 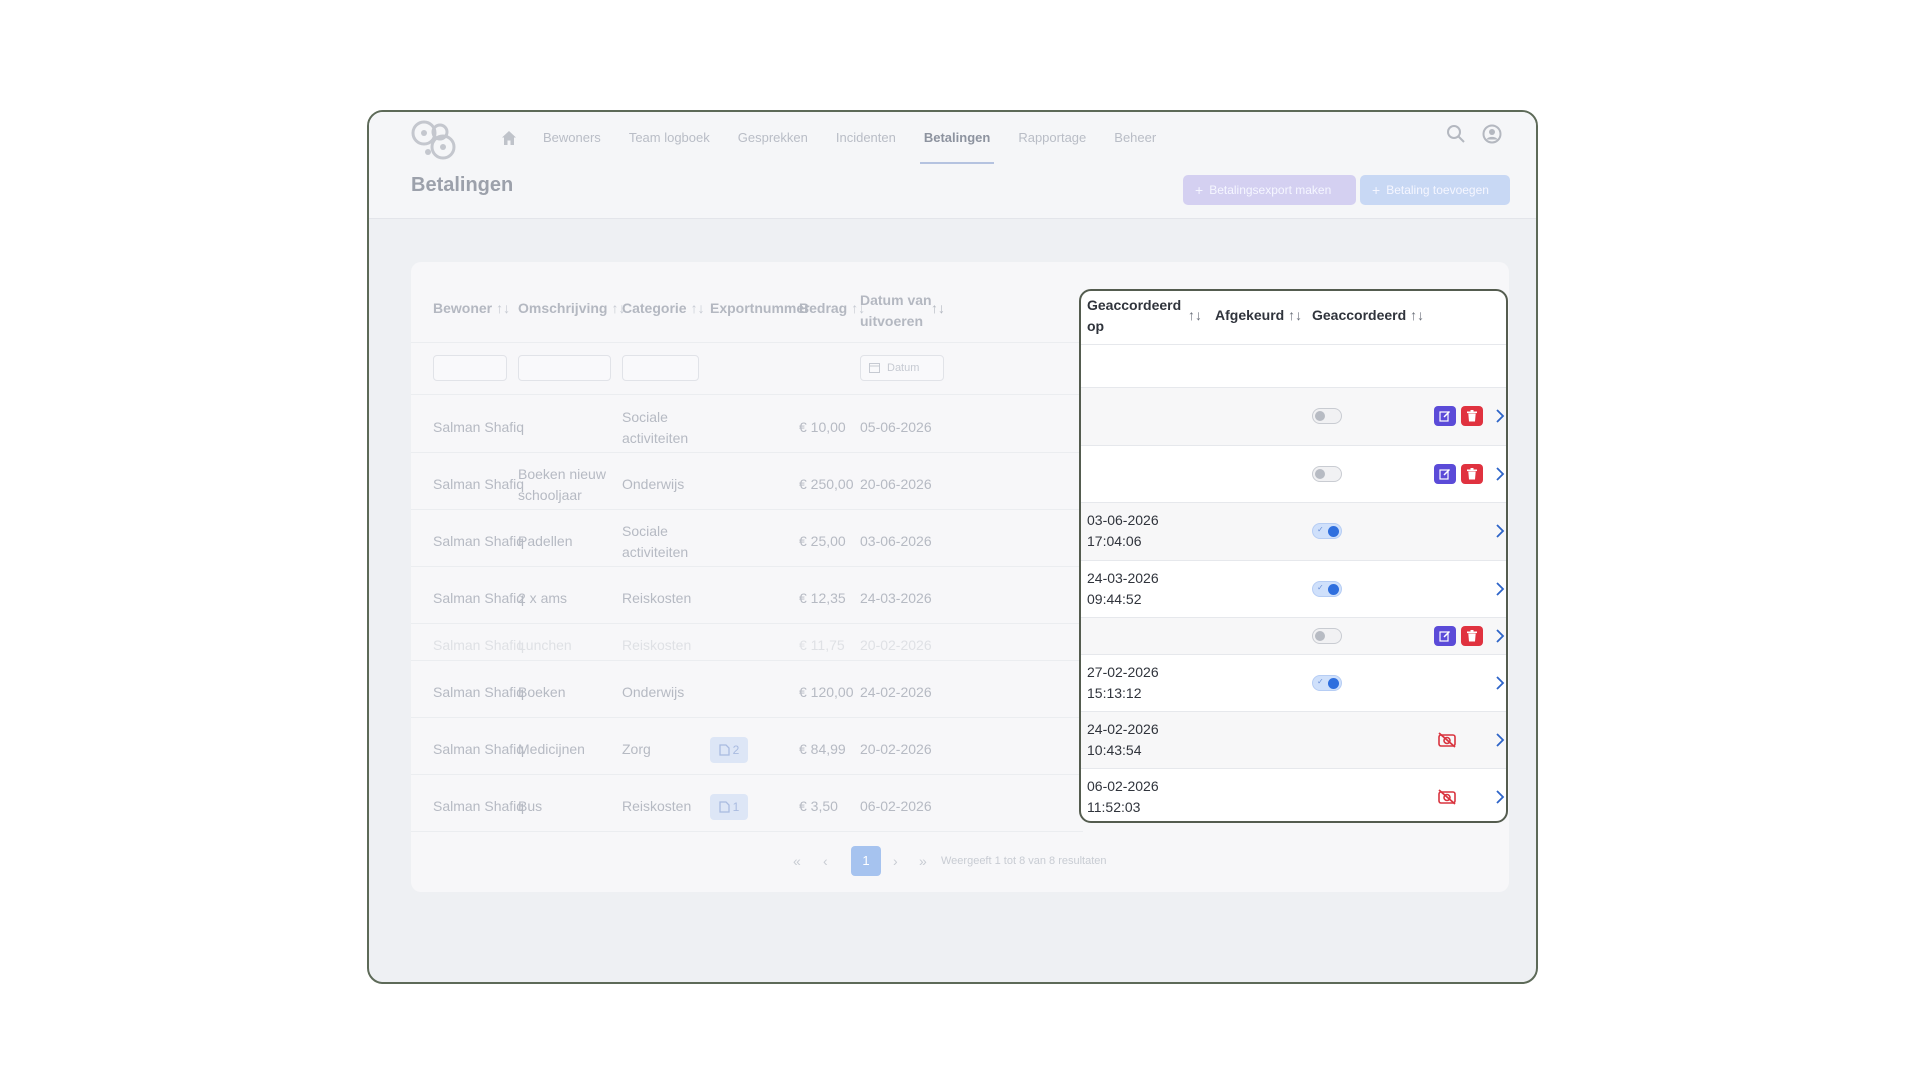 I want to click on filter-categorie-input, so click(x=660, y=368).